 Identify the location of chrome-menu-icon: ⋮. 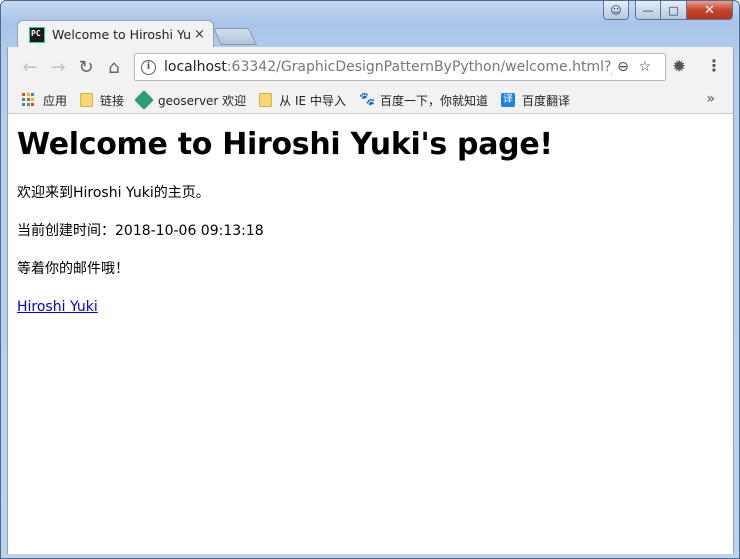
(714, 65).